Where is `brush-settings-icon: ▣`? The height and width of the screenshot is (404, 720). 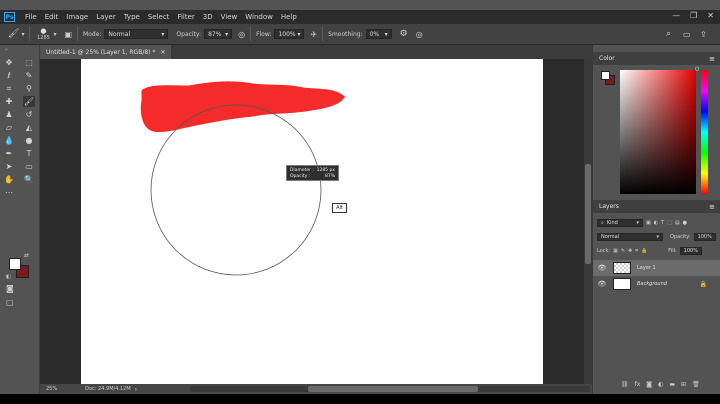
brush-settings-icon: ▣ is located at coordinates (68, 34).